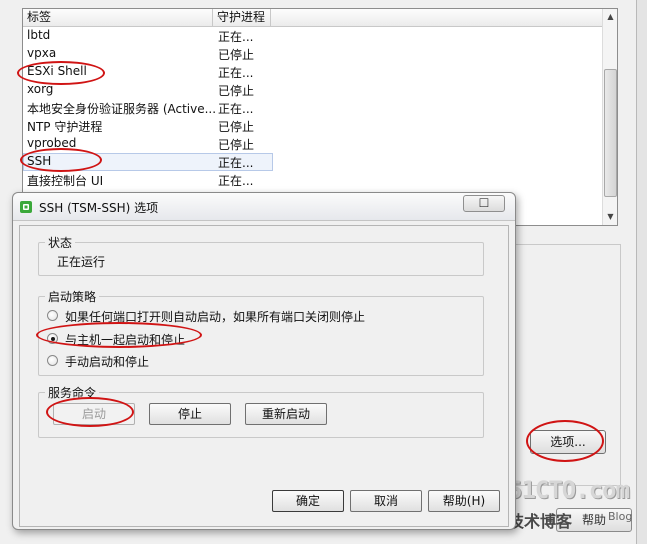 Image resolution: width=647 pixels, height=544 pixels. I want to click on service-label: 直接控制台 UI, so click(65, 181).